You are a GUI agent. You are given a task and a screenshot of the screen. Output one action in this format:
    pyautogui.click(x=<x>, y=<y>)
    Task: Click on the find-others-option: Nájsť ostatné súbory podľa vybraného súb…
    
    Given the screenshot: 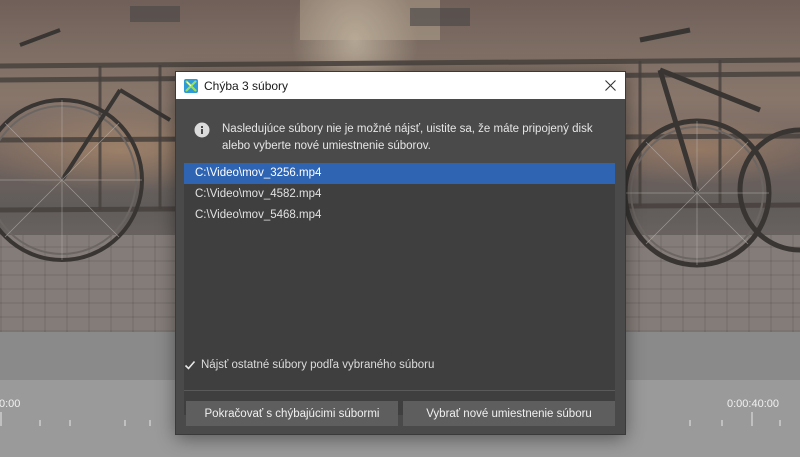 What is the action you would take?
    pyautogui.click(x=309, y=365)
    